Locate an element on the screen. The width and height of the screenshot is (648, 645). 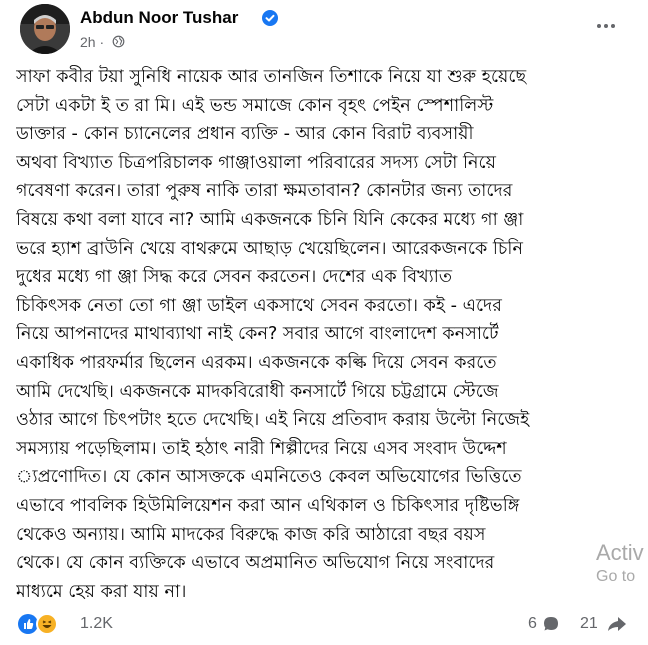
activate-windows-watermark: Activ Go to is located at coordinates (620, 563).